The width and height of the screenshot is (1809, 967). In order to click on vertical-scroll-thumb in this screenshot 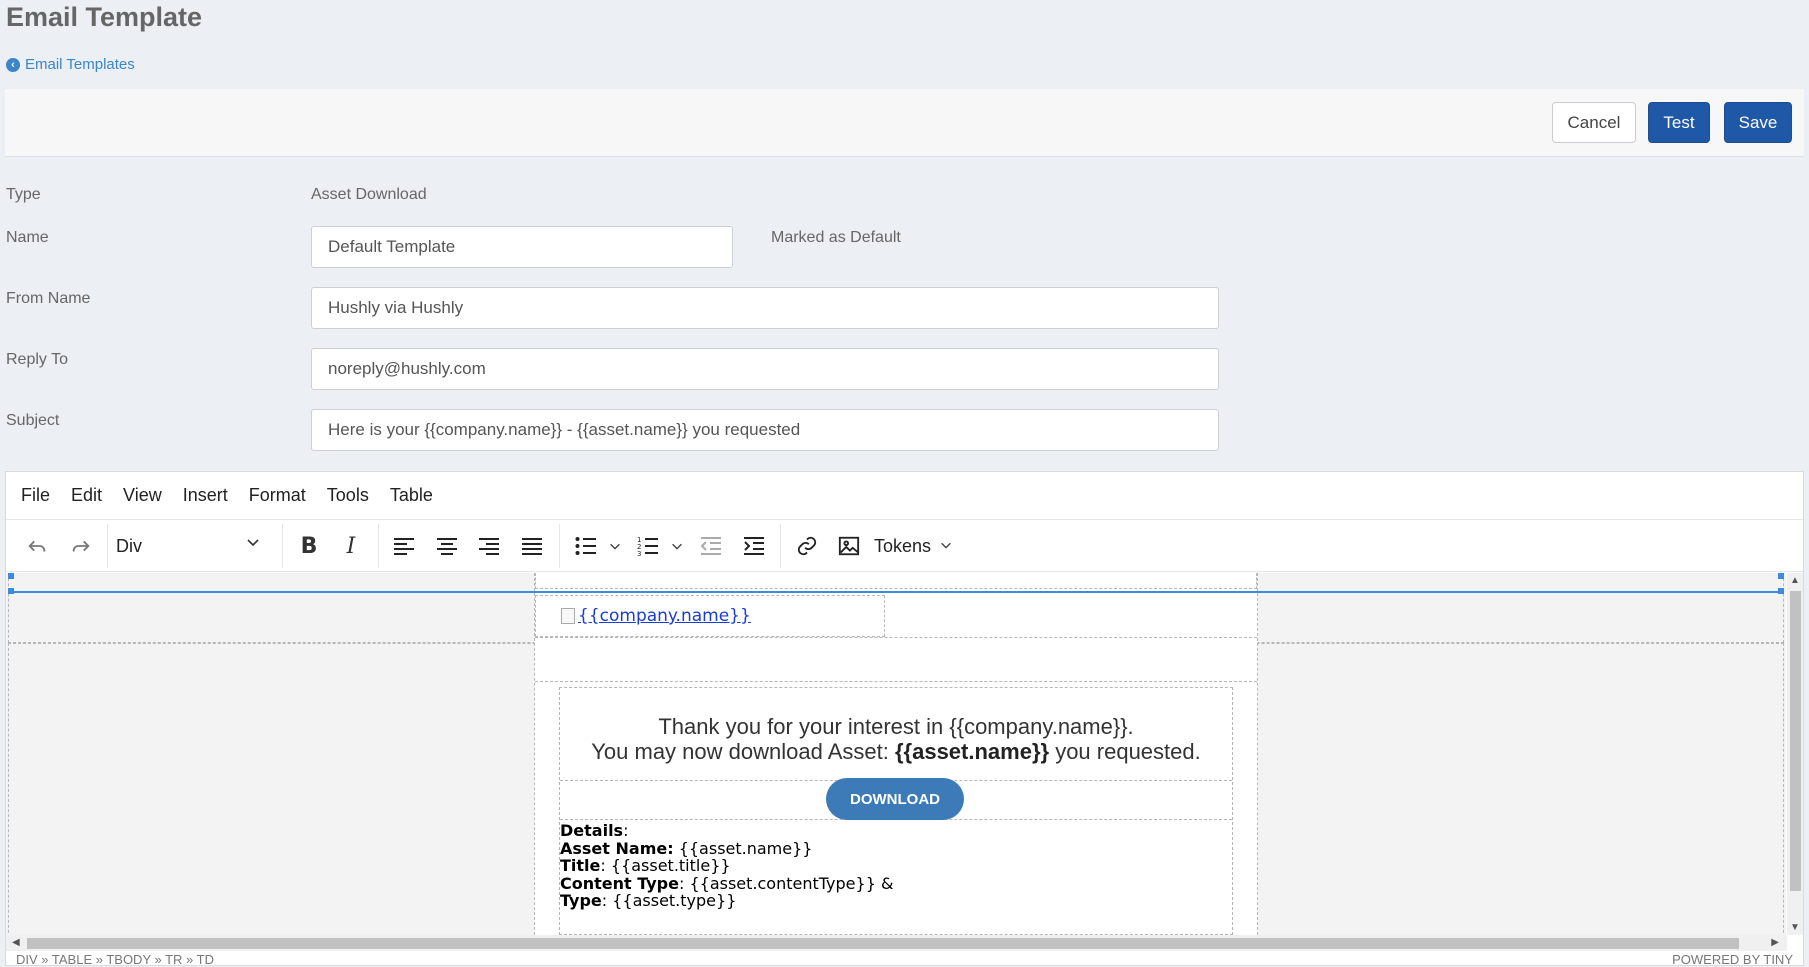, I will do `click(1795, 741)`.